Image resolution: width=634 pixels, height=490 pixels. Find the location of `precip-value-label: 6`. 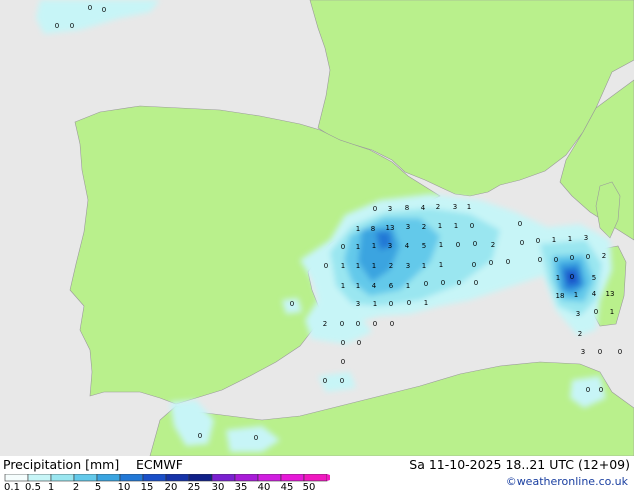

precip-value-label: 6 is located at coordinates (391, 286).